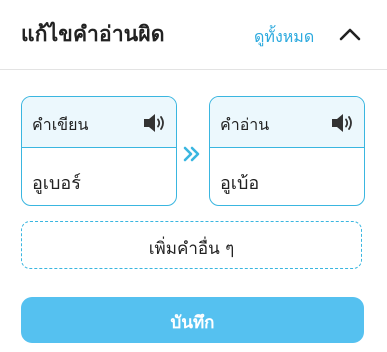 This screenshot has width=387, height=352. I want to click on written-word-value: อูเบอร์, so click(56, 182).